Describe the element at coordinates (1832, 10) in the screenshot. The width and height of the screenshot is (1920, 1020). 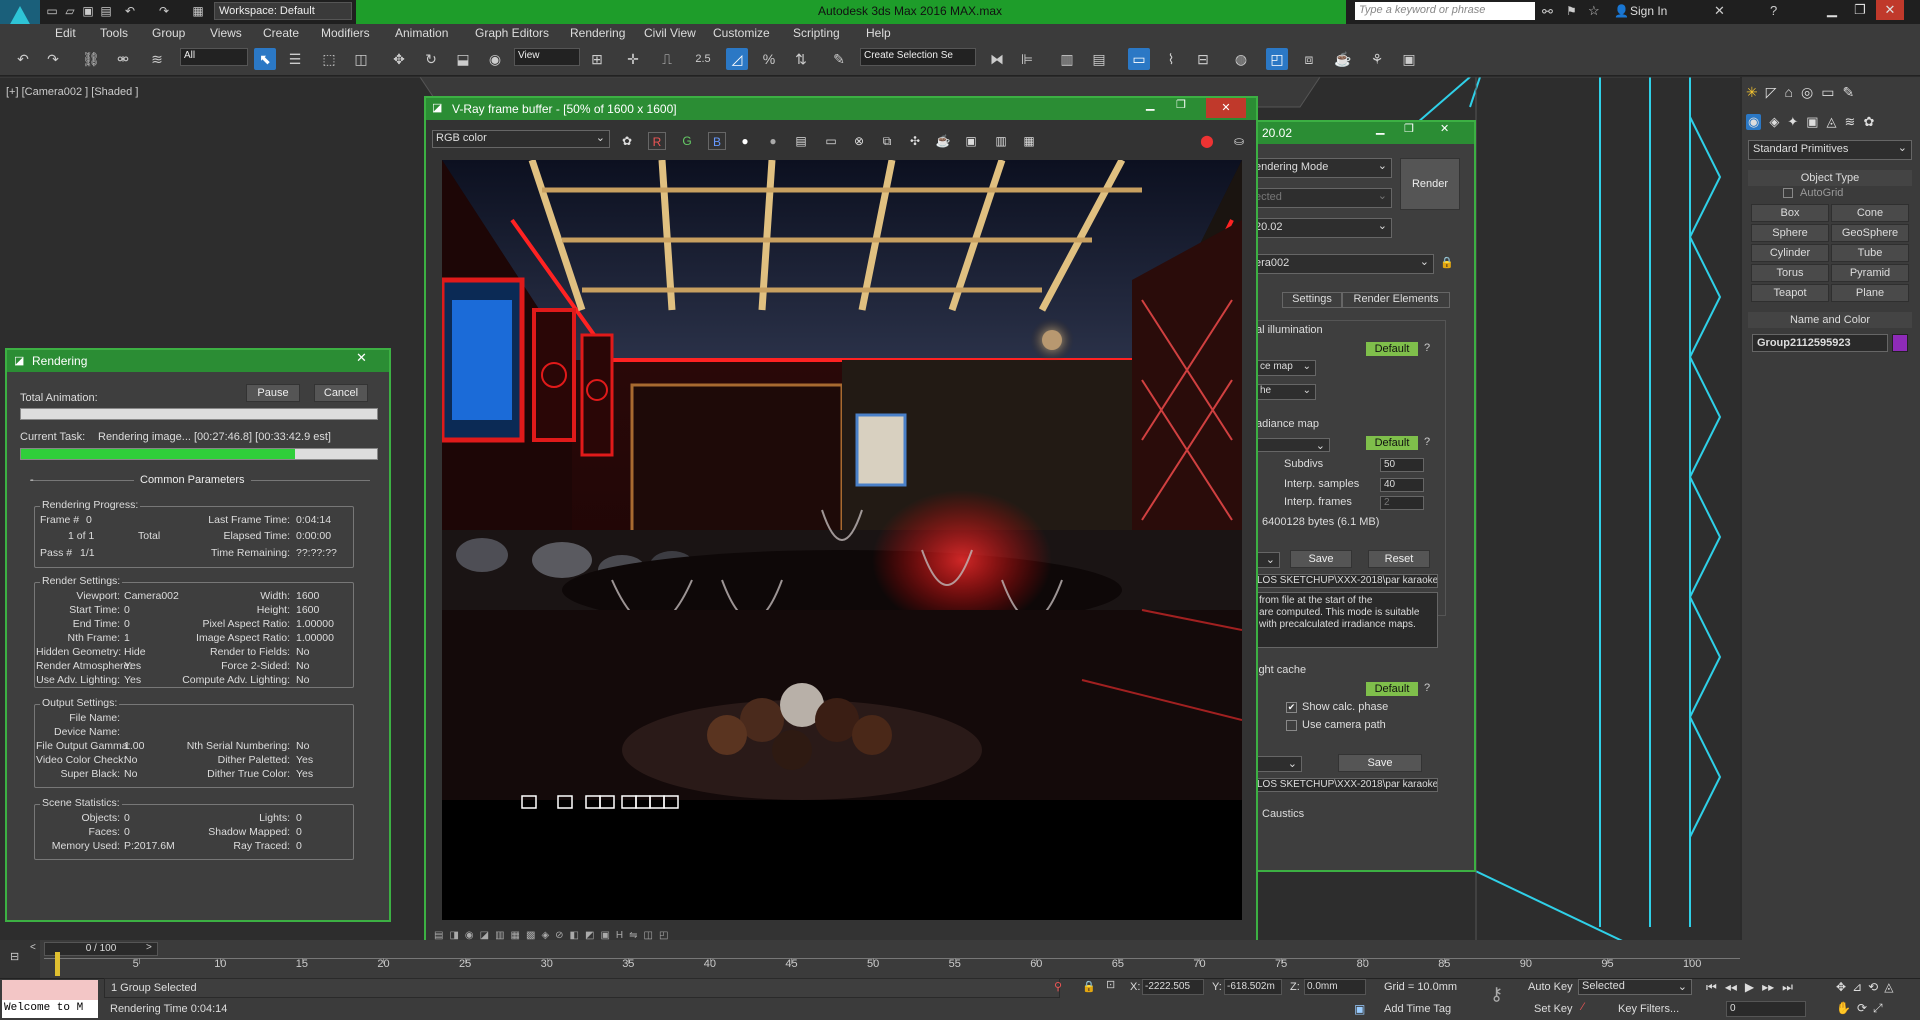
I see `minimize-icon: ▁` at that location.